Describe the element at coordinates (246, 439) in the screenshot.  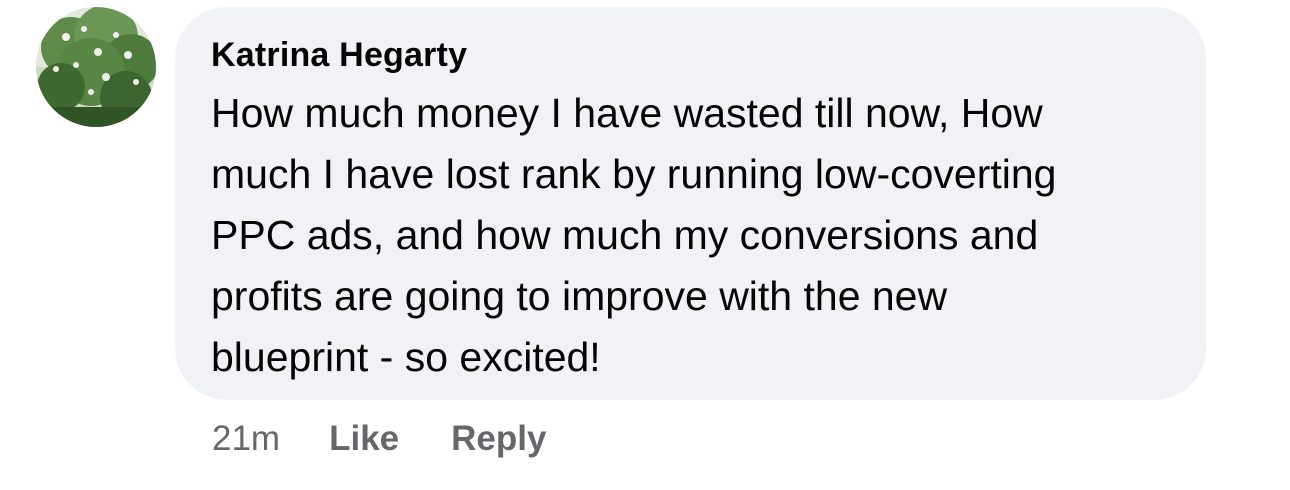
I see `comment-timestamp: 21m` at that location.